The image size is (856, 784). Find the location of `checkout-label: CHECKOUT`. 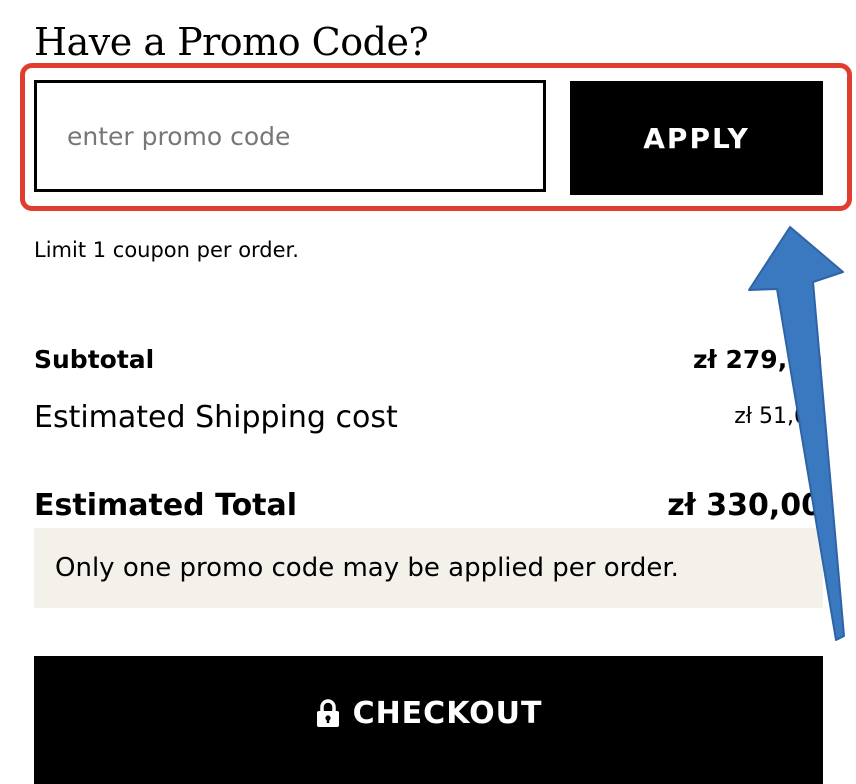

checkout-label: CHECKOUT is located at coordinates (447, 713).